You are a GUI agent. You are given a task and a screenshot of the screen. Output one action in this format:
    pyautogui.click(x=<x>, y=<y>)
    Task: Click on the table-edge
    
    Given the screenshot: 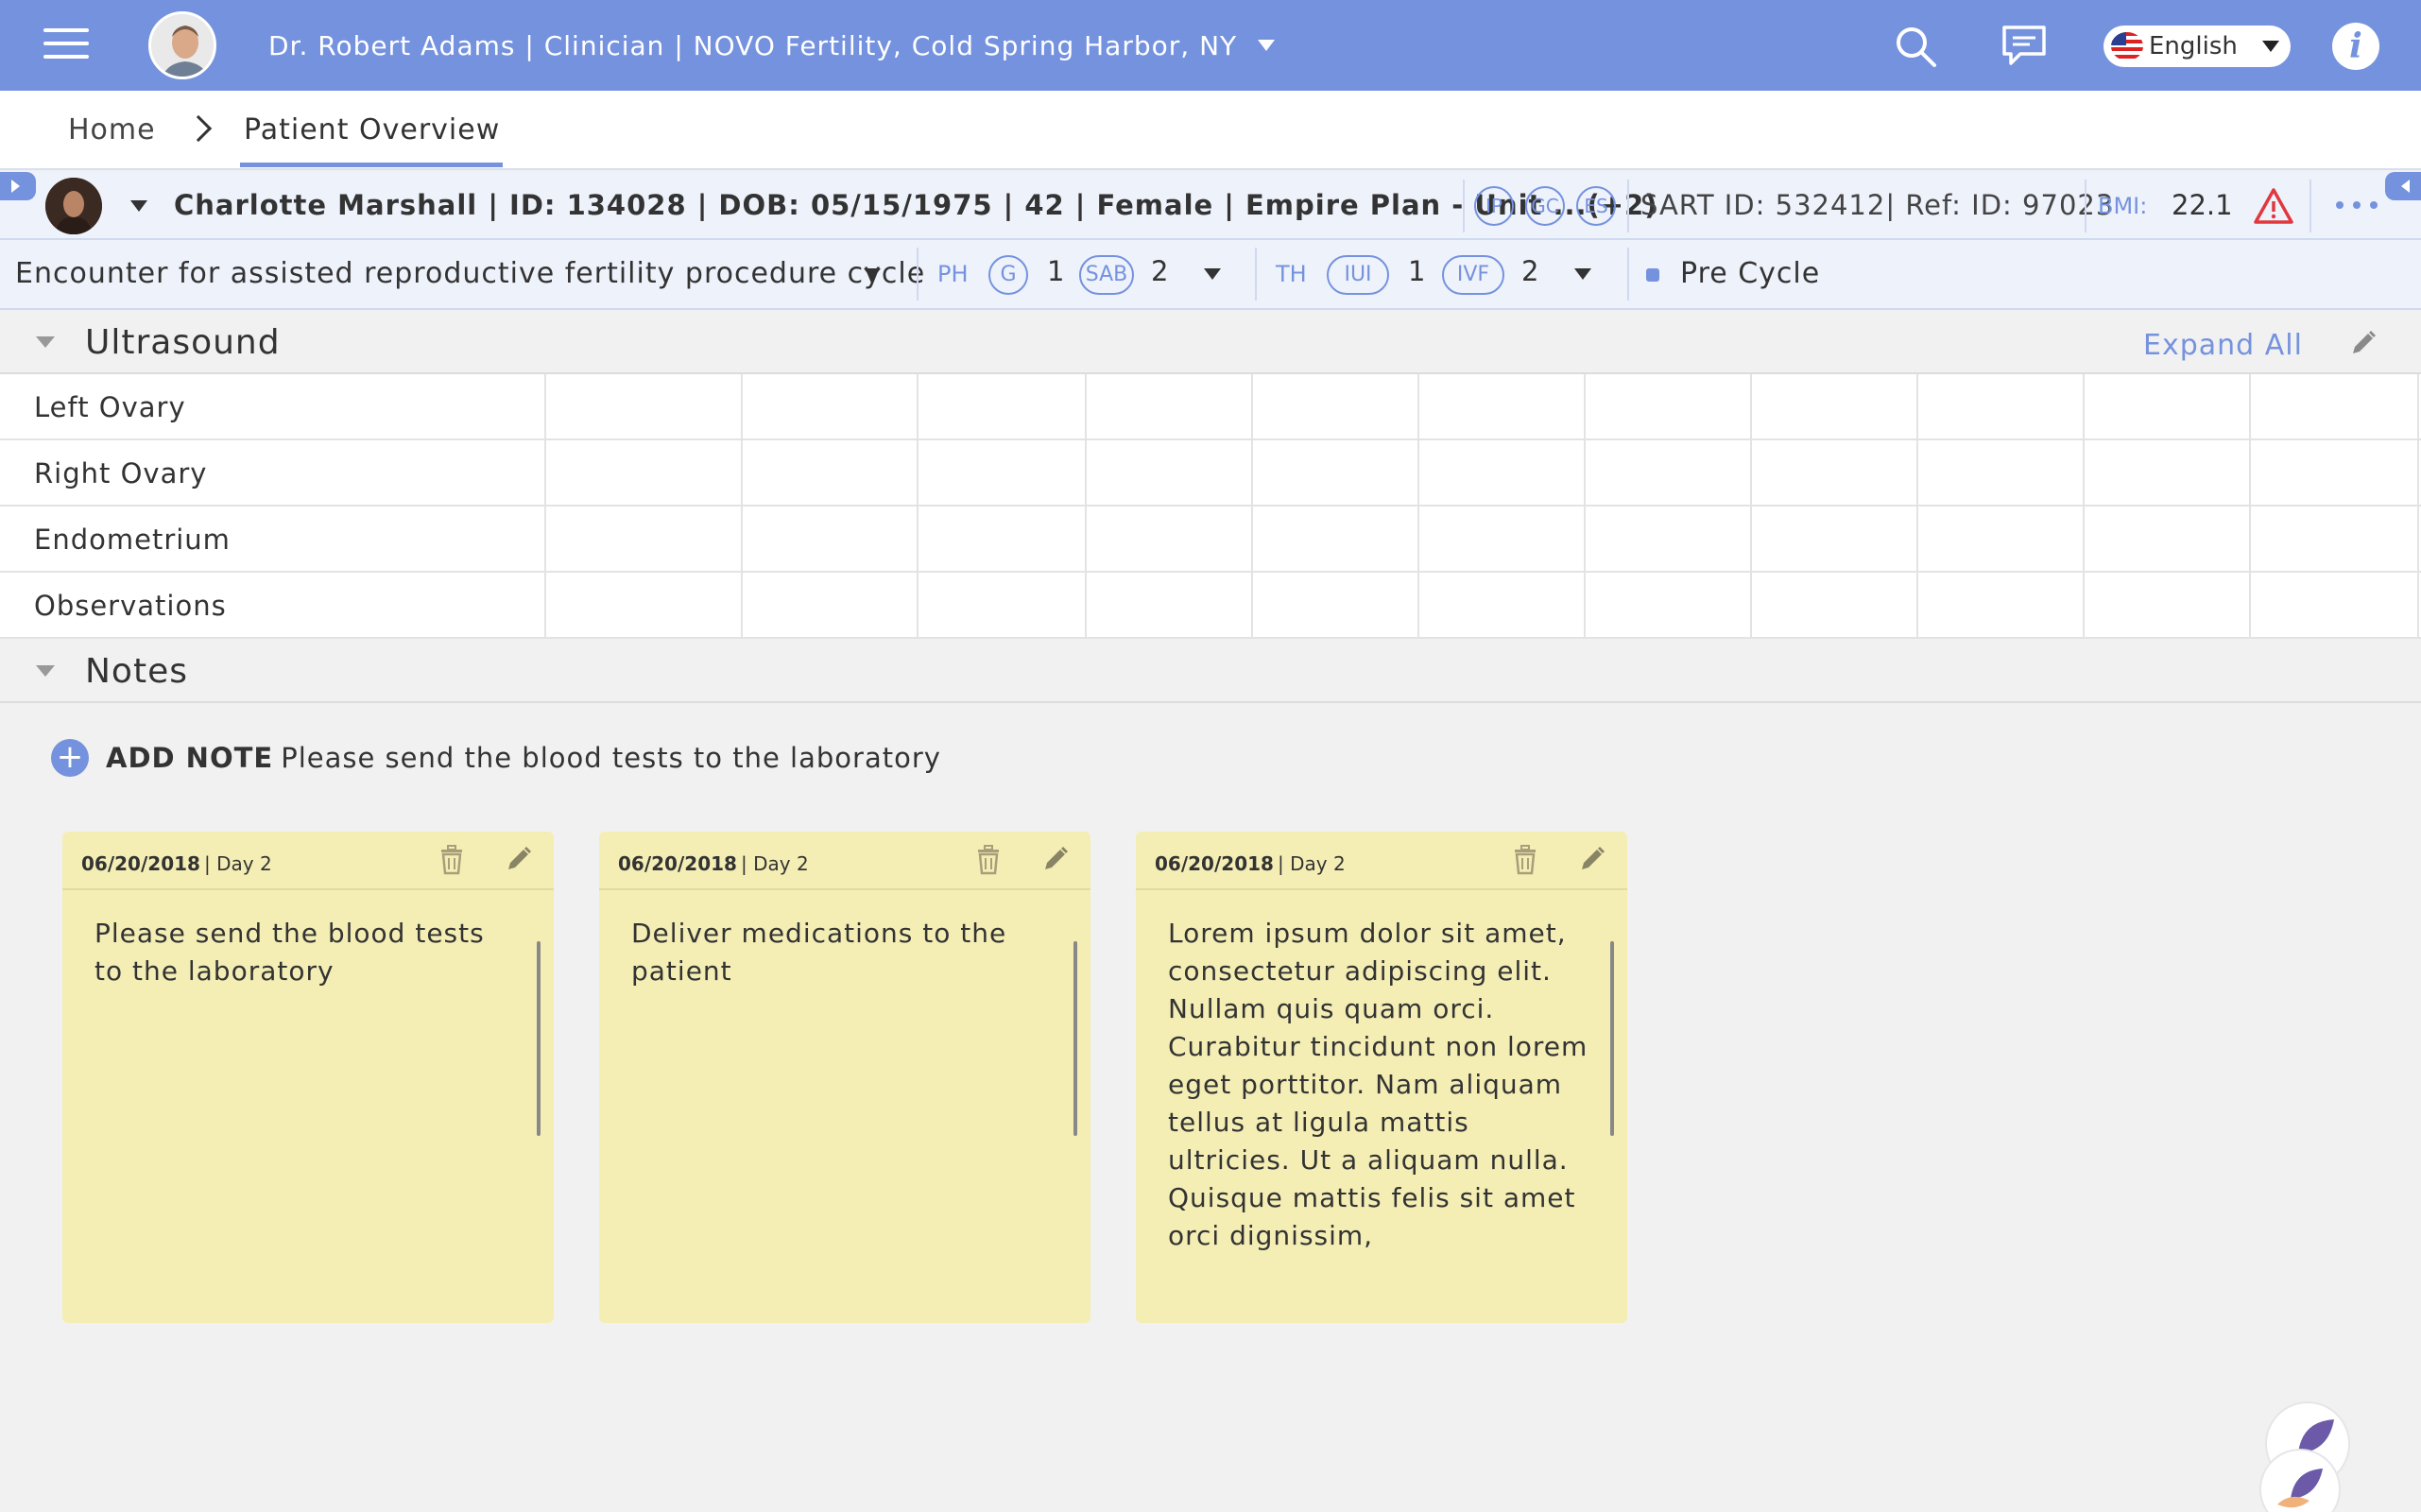 What is the action you would take?
    pyautogui.click(x=2418, y=407)
    